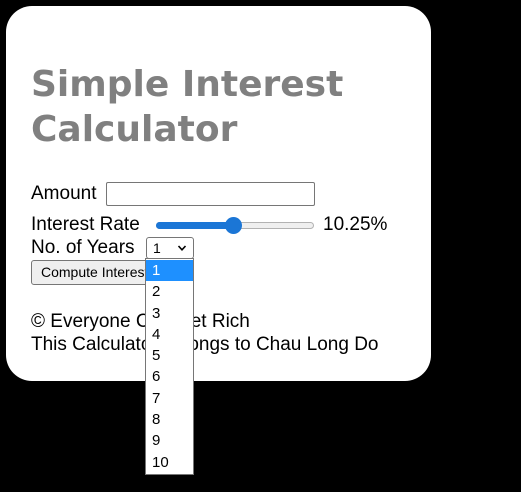  What do you see at coordinates (169, 334) in the screenshot?
I see `years-option: 4` at bounding box center [169, 334].